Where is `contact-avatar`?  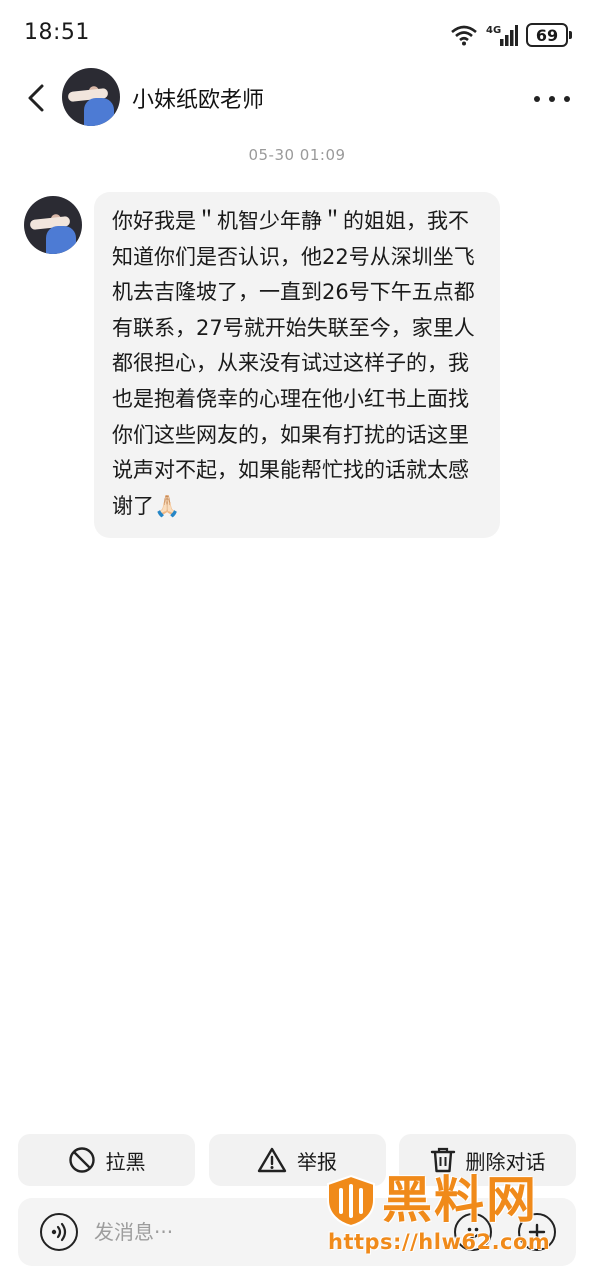
contact-avatar is located at coordinates (91, 97).